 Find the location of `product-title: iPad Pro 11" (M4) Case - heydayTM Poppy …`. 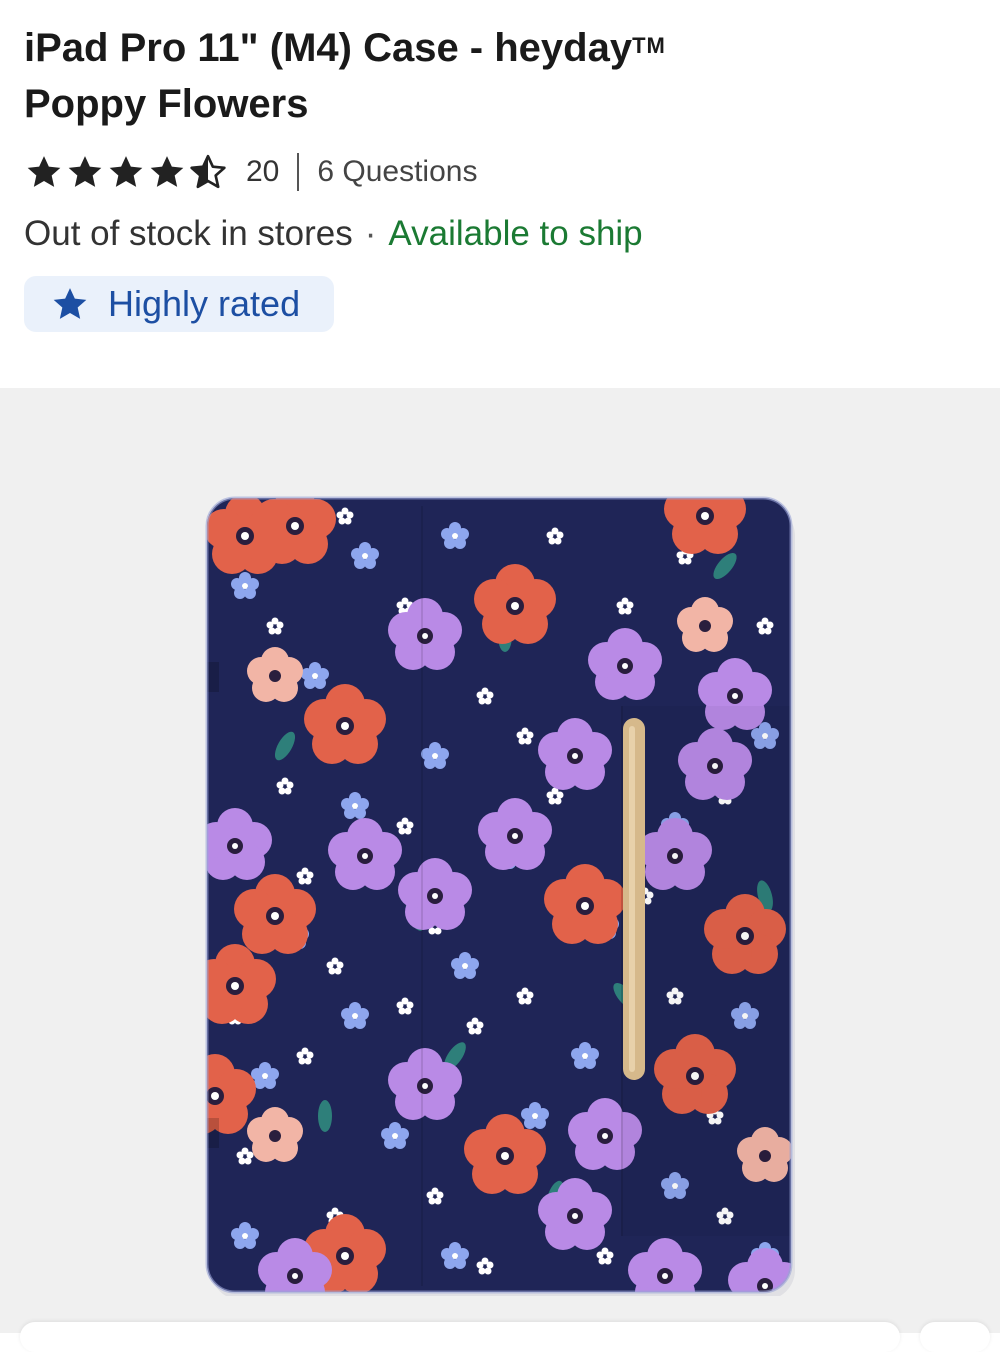

product-title: iPad Pro 11" (M4) Case - heydayTM Poppy … is located at coordinates (494, 75).